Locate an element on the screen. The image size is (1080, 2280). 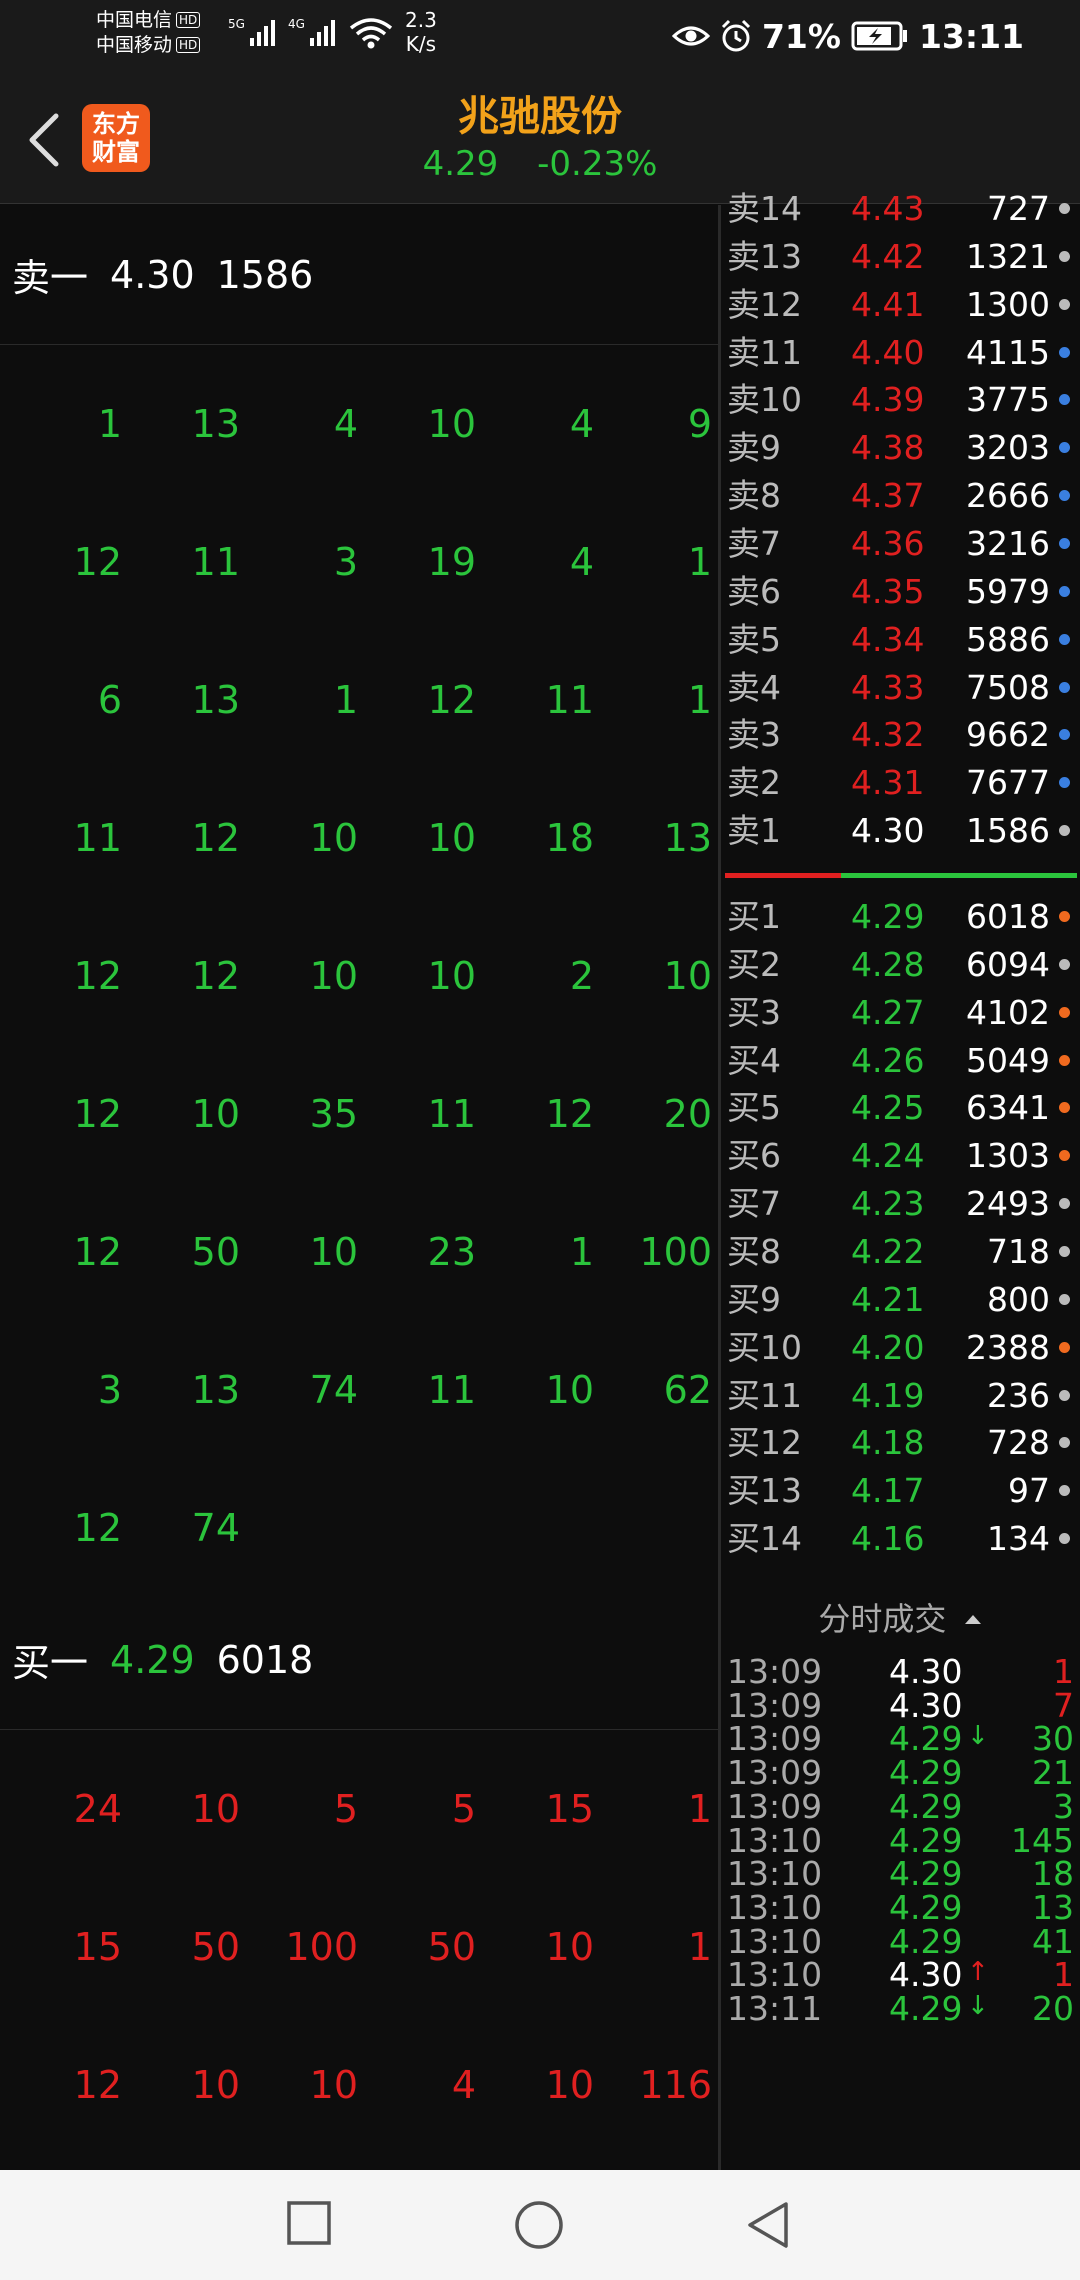
level-volume: 2493 is located at coordinates (1008, 1204).